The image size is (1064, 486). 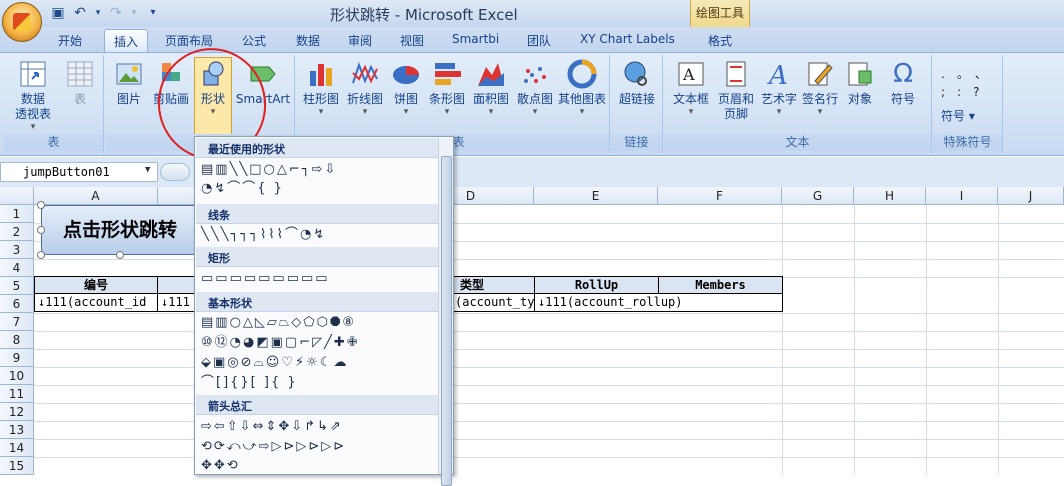 What do you see at coordinates (637, 83) in the screenshot?
I see `hyperlink-button: 超链接` at bounding box center [637, 83].